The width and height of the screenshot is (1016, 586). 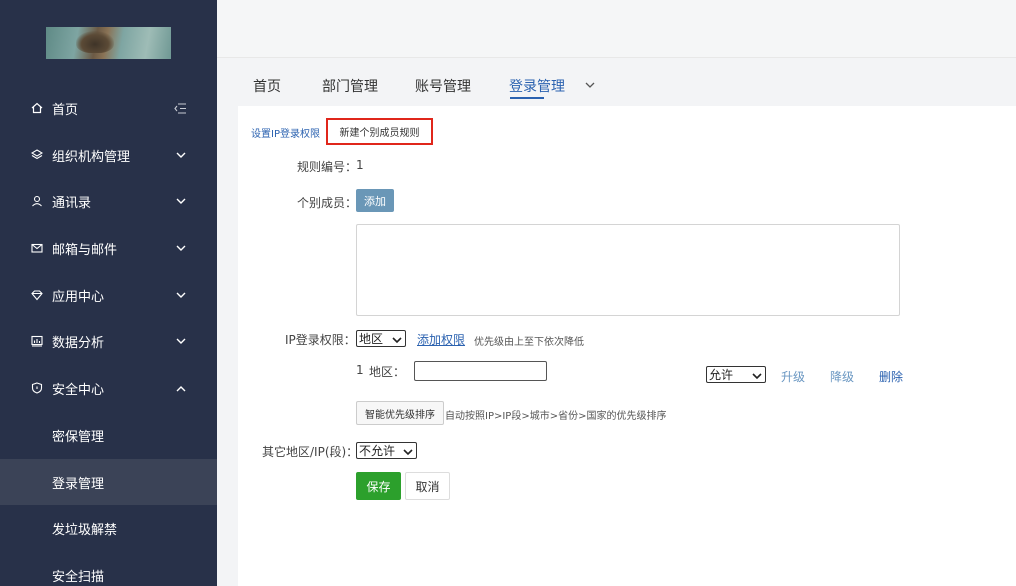 I want to click on downgrade-button: 降级, so click(x=842, y=376).